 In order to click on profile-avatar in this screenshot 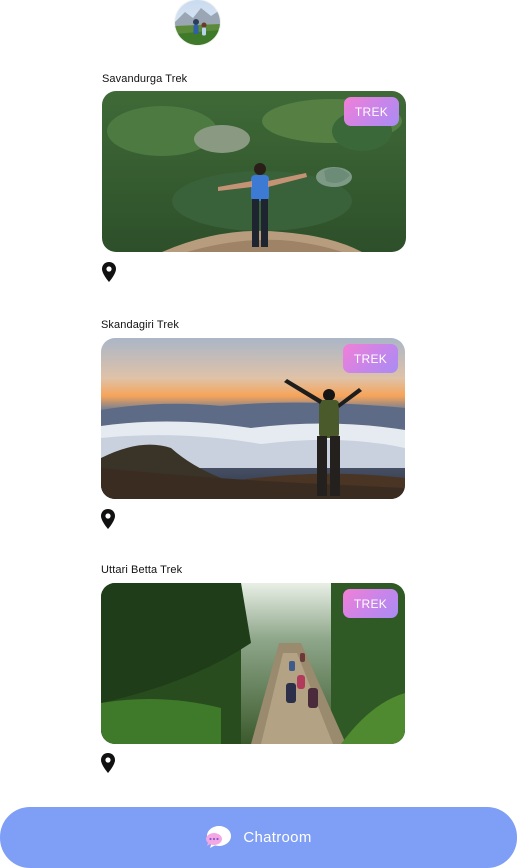, I will do `click(197, 22)`.